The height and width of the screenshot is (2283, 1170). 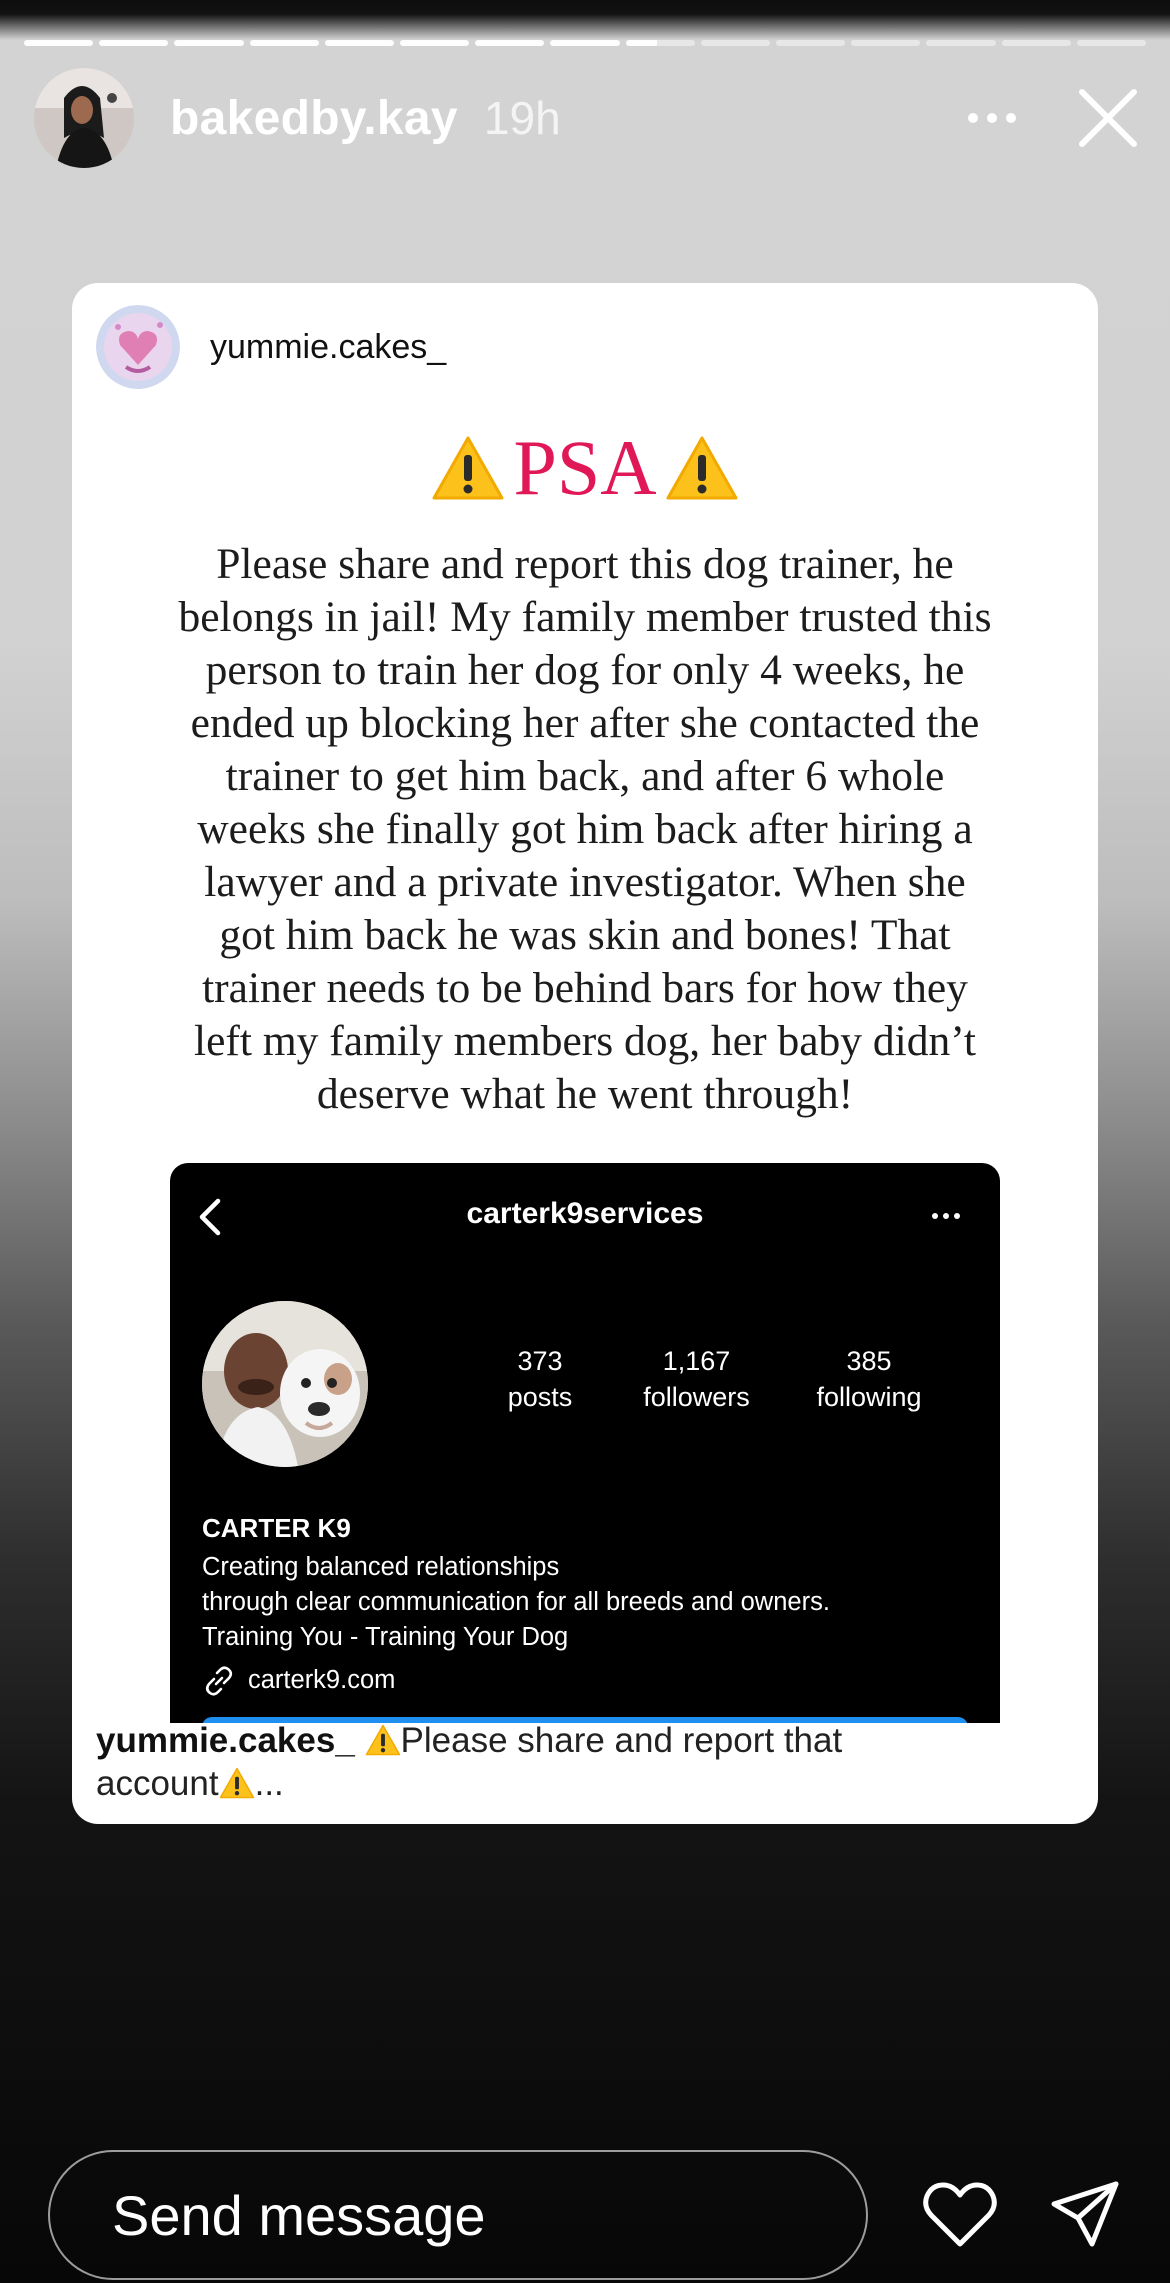 What do you see at coordinates (696, 1361) in the screenshot?
I see `stat-value: 1,167` at bounding box center [696, 1361].